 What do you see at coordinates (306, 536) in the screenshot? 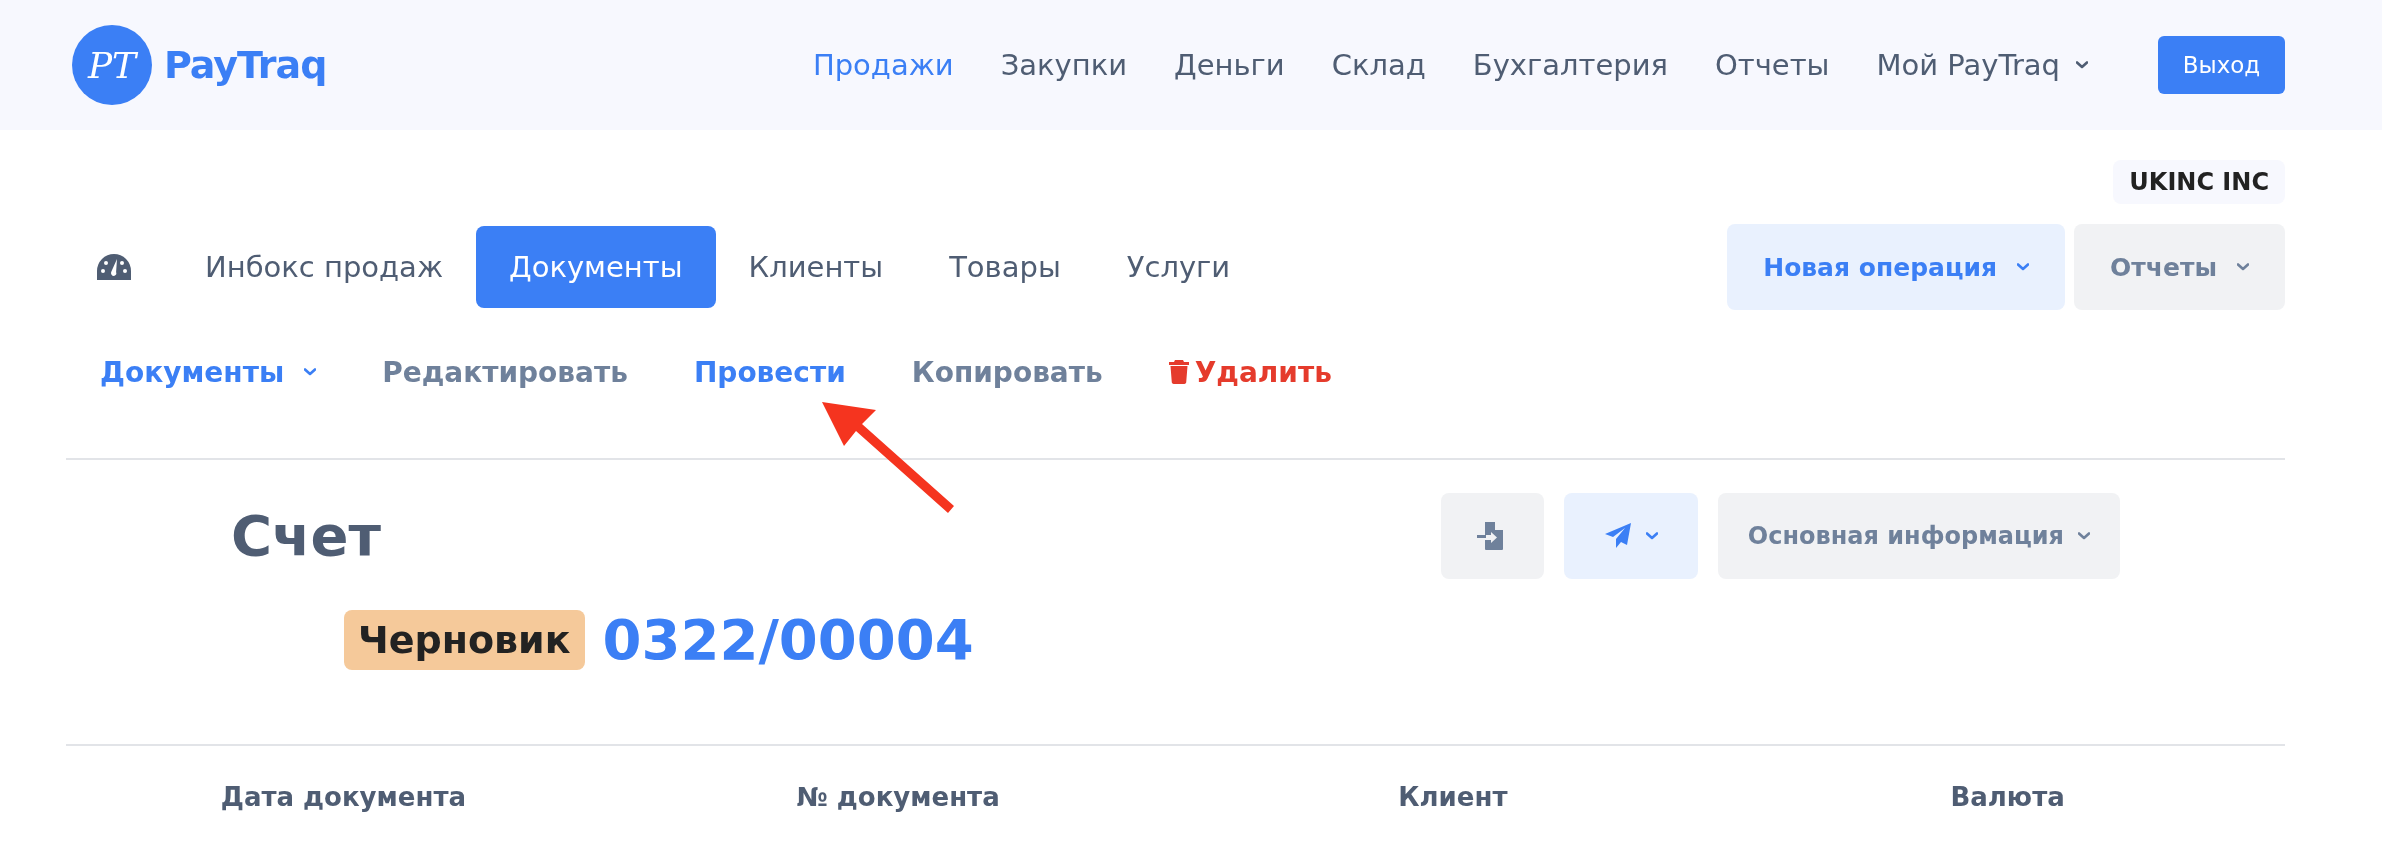
I see `document-title: Счет` at bounding box center [306, 536].